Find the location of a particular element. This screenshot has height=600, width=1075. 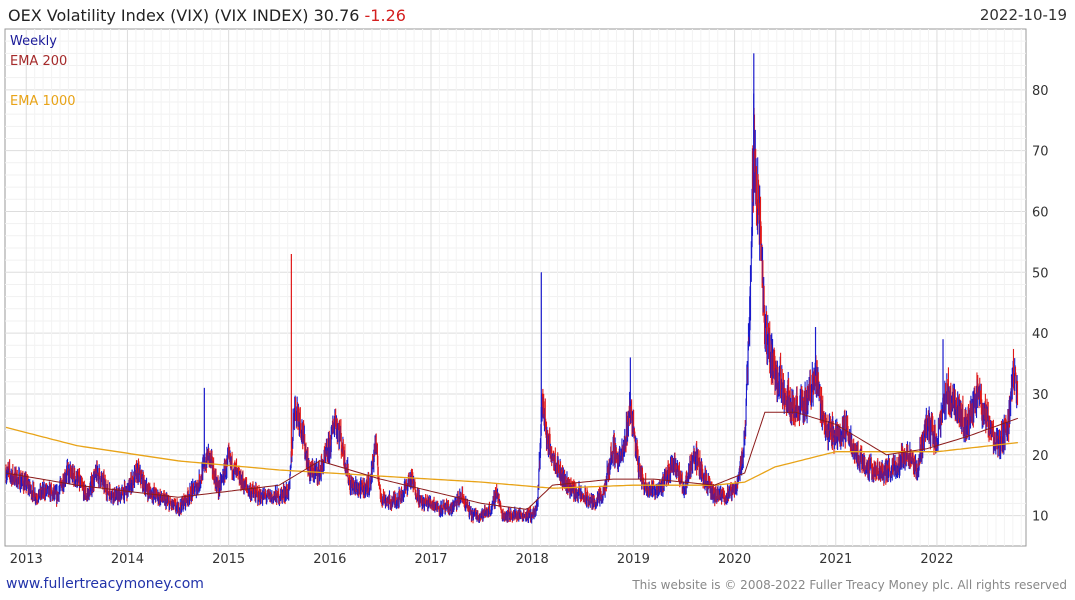

x-tick-label: 2013 is located at coordinates (26, 559).